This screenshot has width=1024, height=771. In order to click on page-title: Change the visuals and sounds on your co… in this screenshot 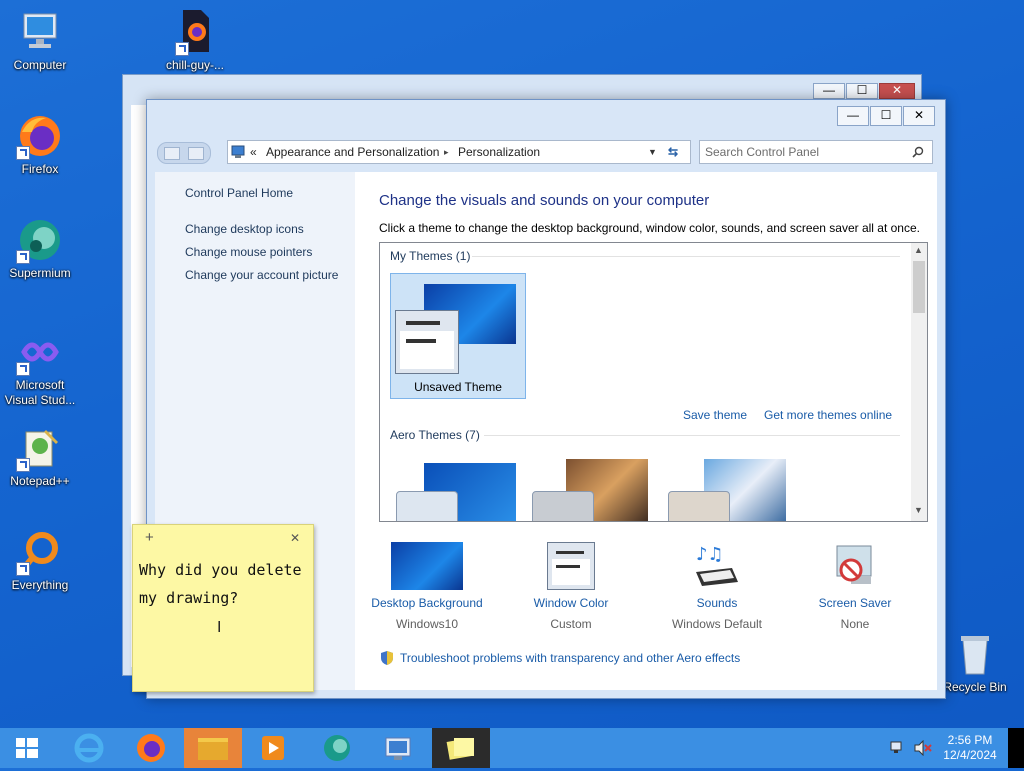, I will do `click(544, 200)`.